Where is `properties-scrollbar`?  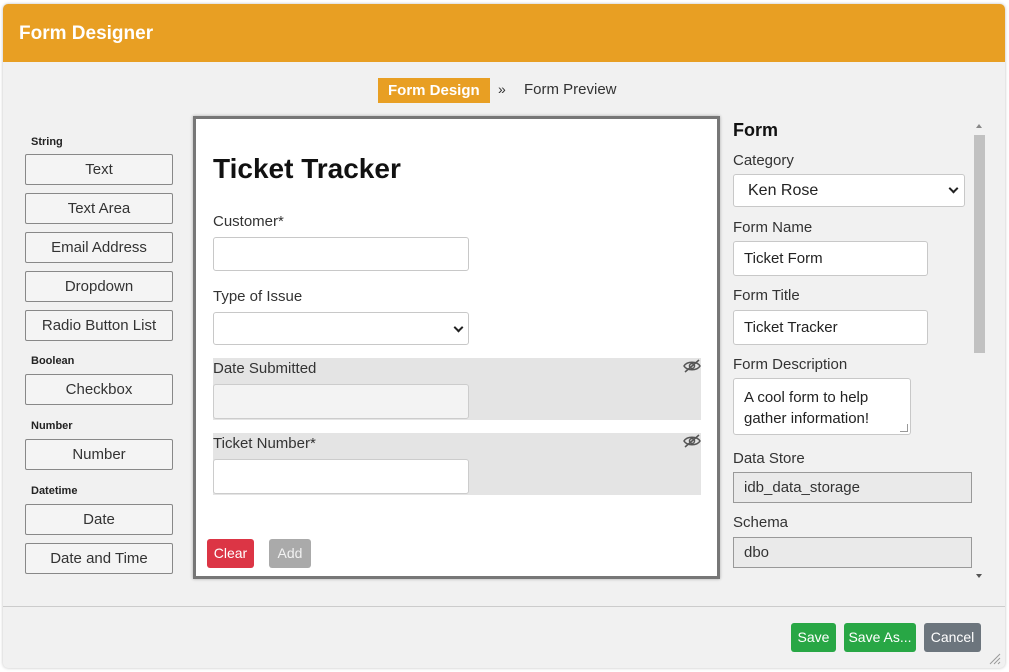 properties-scrollbar is located at coordinates (979, 351).